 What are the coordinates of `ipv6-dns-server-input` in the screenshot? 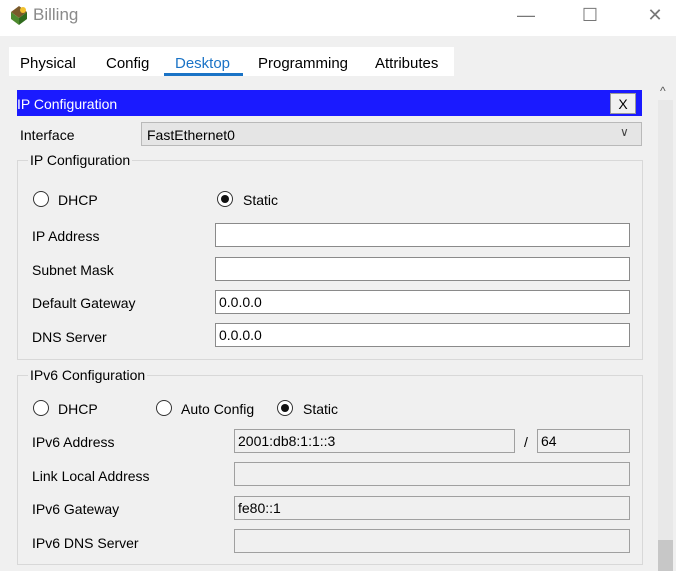 It's located at (432, 541).